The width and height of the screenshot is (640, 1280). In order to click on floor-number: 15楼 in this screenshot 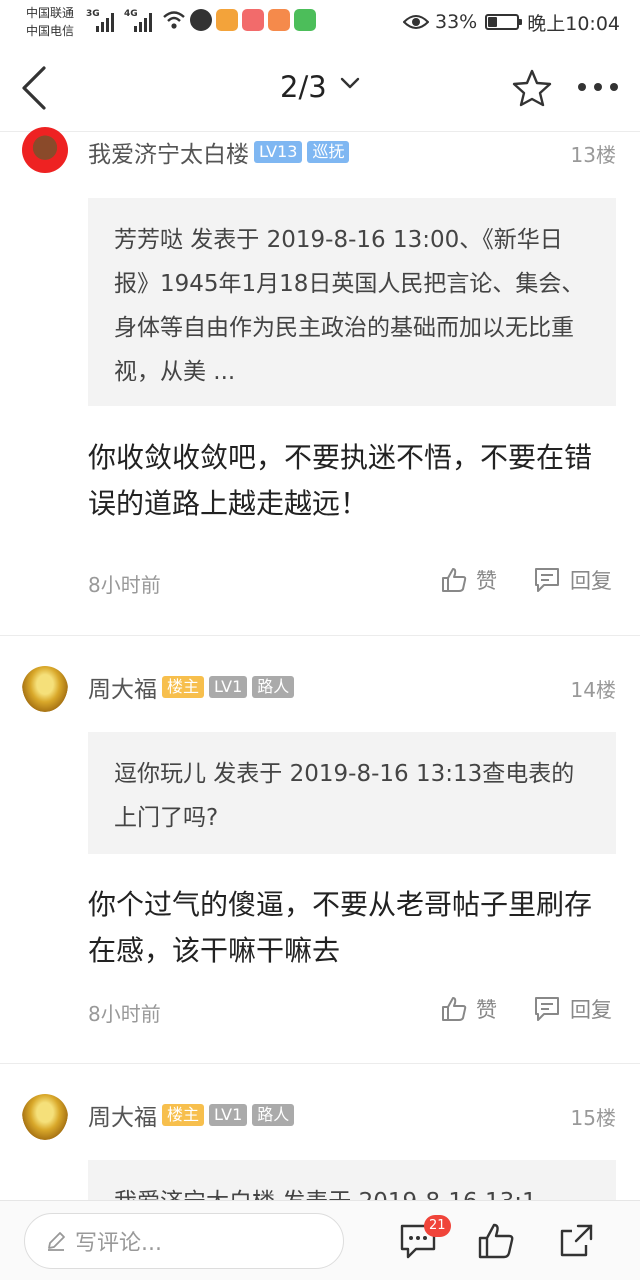, I will do `click(593, 1118)`.